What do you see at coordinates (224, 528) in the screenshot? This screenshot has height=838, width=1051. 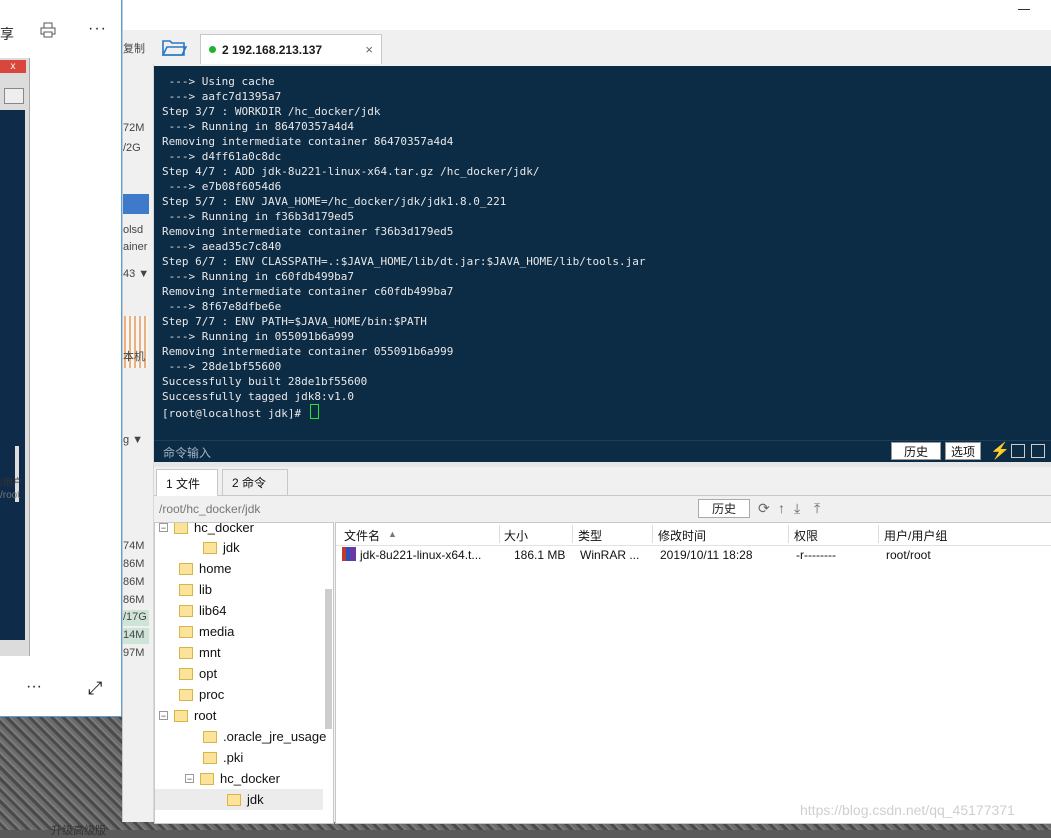 I see `tree-item-label: hc_docker` at bounding box center [224, 528].